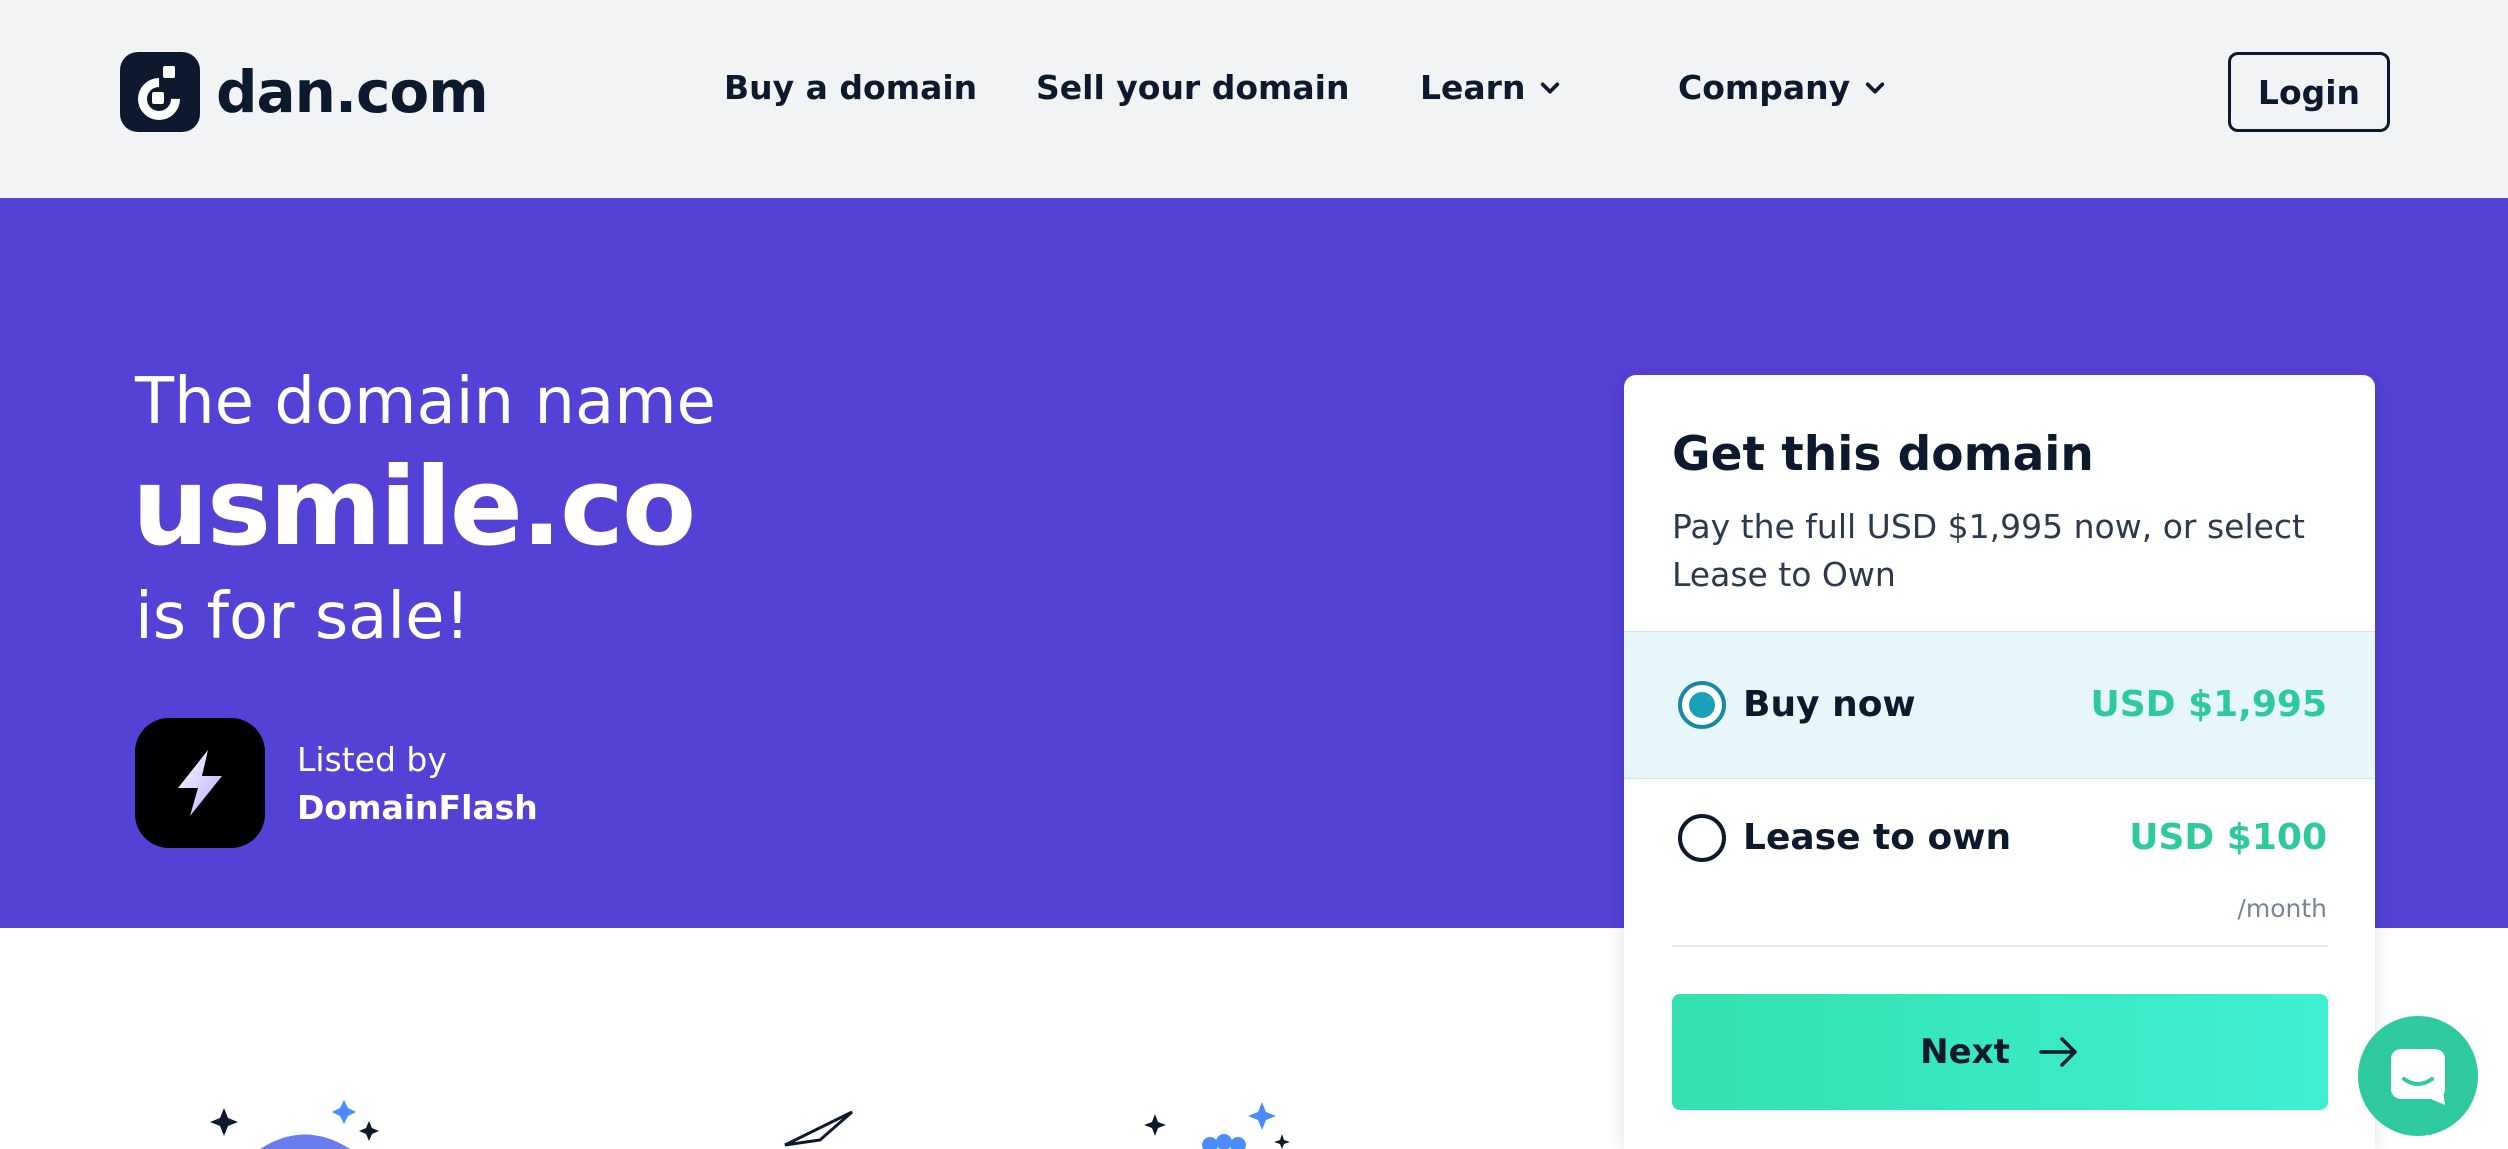 This screenshot has height=1149, width=2508. What do you see at coordinates (294, 1124) in the screenshot?
I see `shield-illustration-icon` at bounding box center [294, 1124].